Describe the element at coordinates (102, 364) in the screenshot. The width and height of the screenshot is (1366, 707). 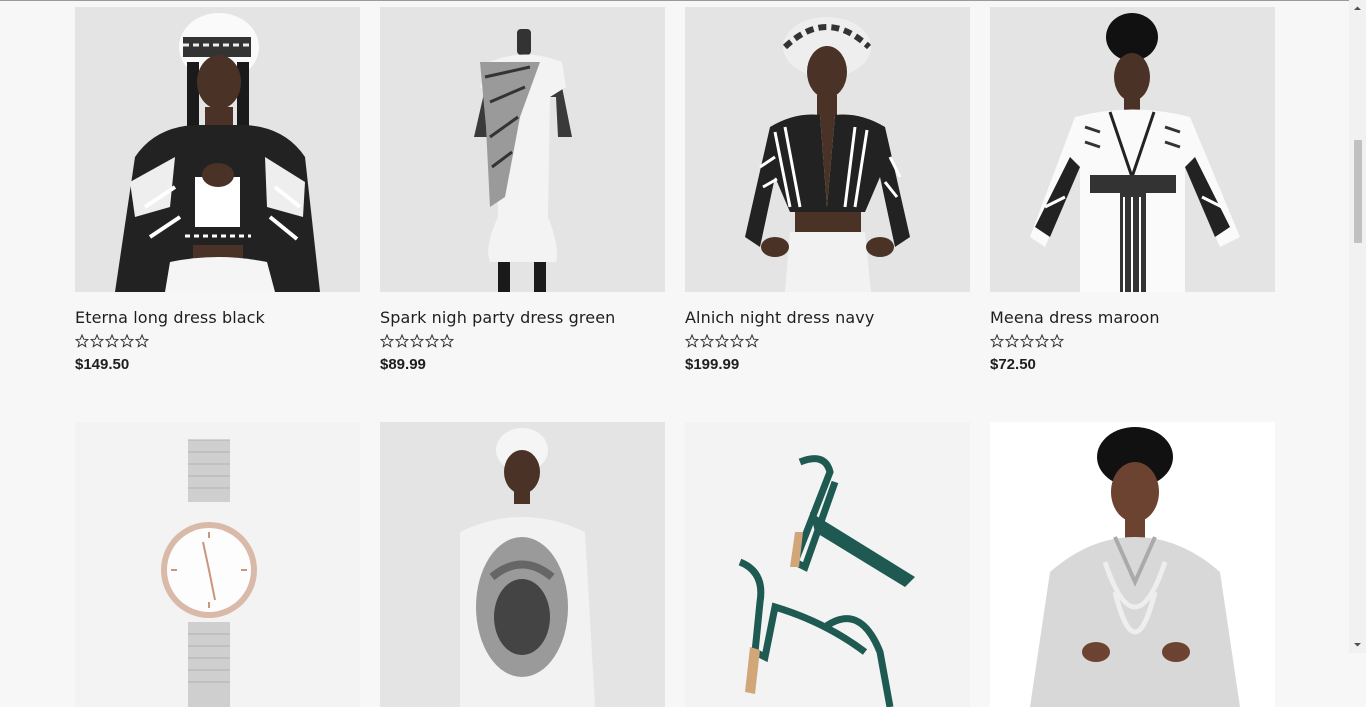
I see `product-price: $149.50` at that location.